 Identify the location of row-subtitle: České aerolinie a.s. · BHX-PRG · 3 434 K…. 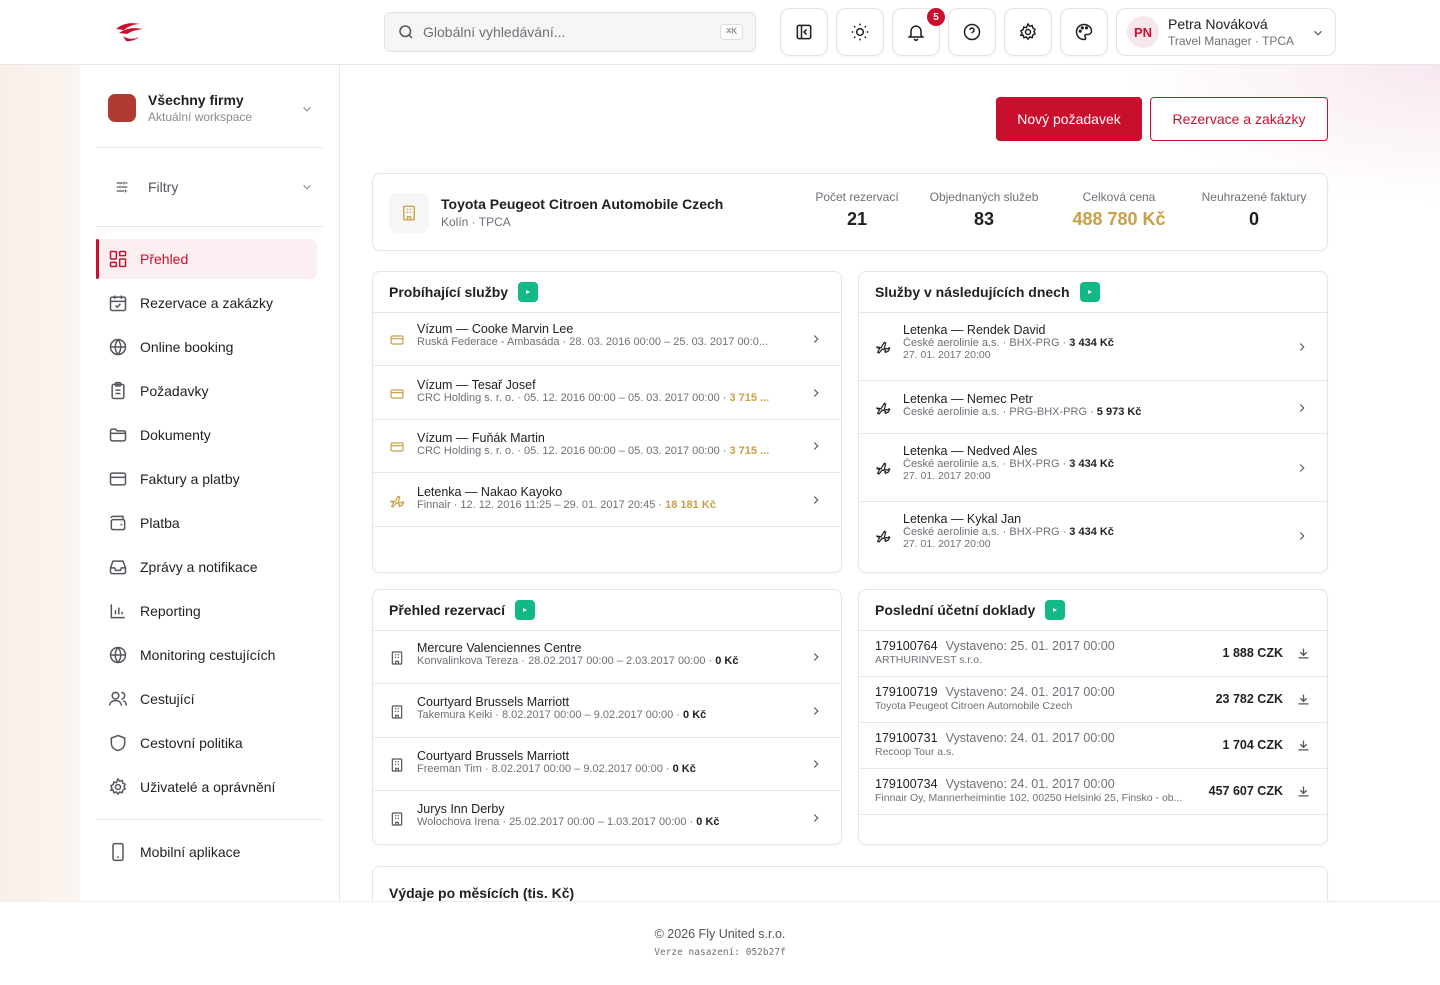
(1008, 343).